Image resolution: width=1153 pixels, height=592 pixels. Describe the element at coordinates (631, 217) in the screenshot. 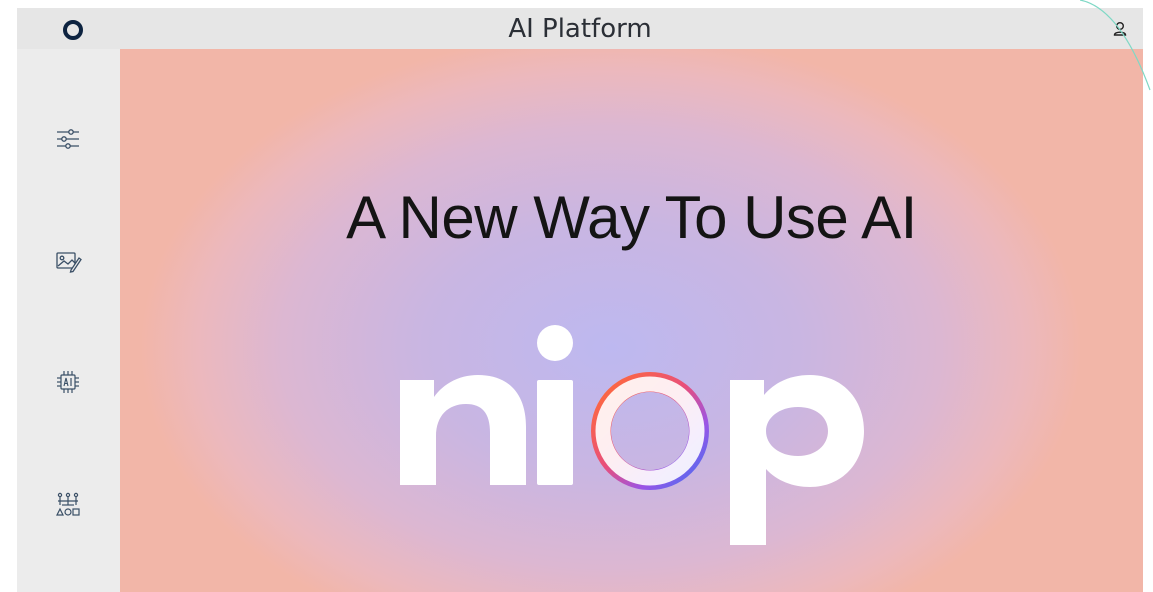

I see `hero-headline: A New Way To Use AI` at that location.